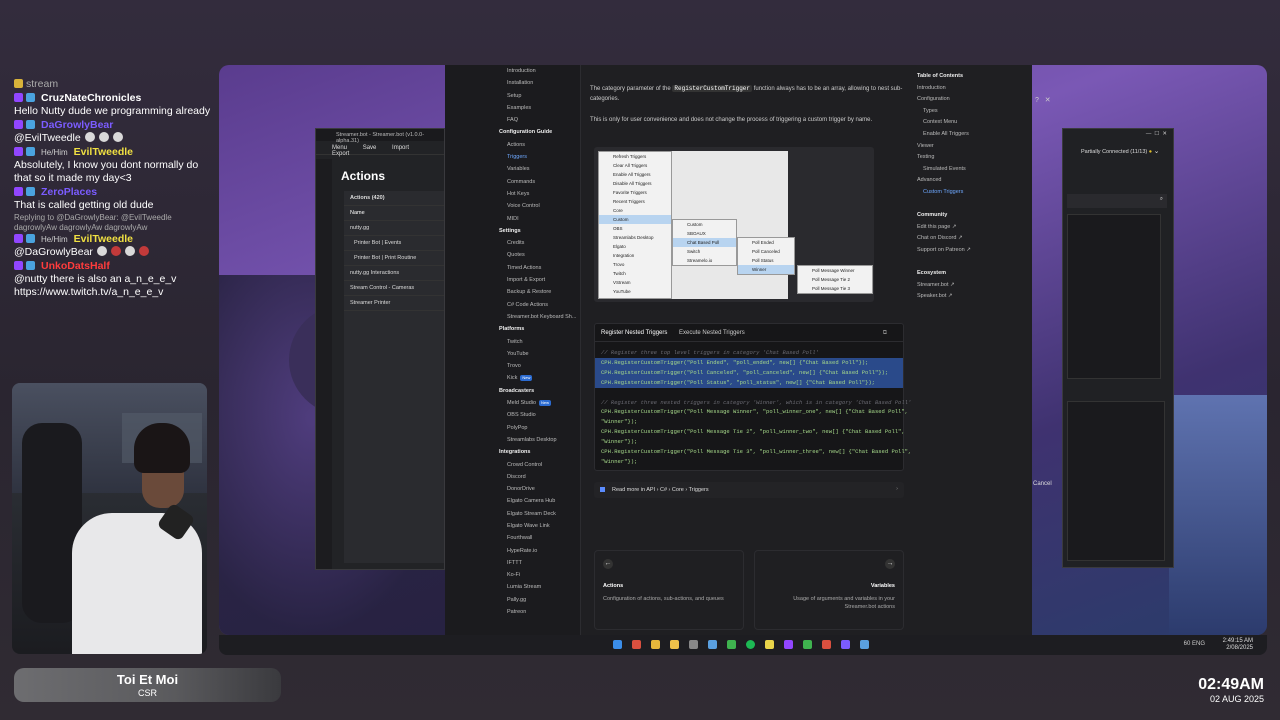  Describe the element at coordinates (974, 228) in the screenshot. I see `toc-item: Edit this page ↗` at that location.